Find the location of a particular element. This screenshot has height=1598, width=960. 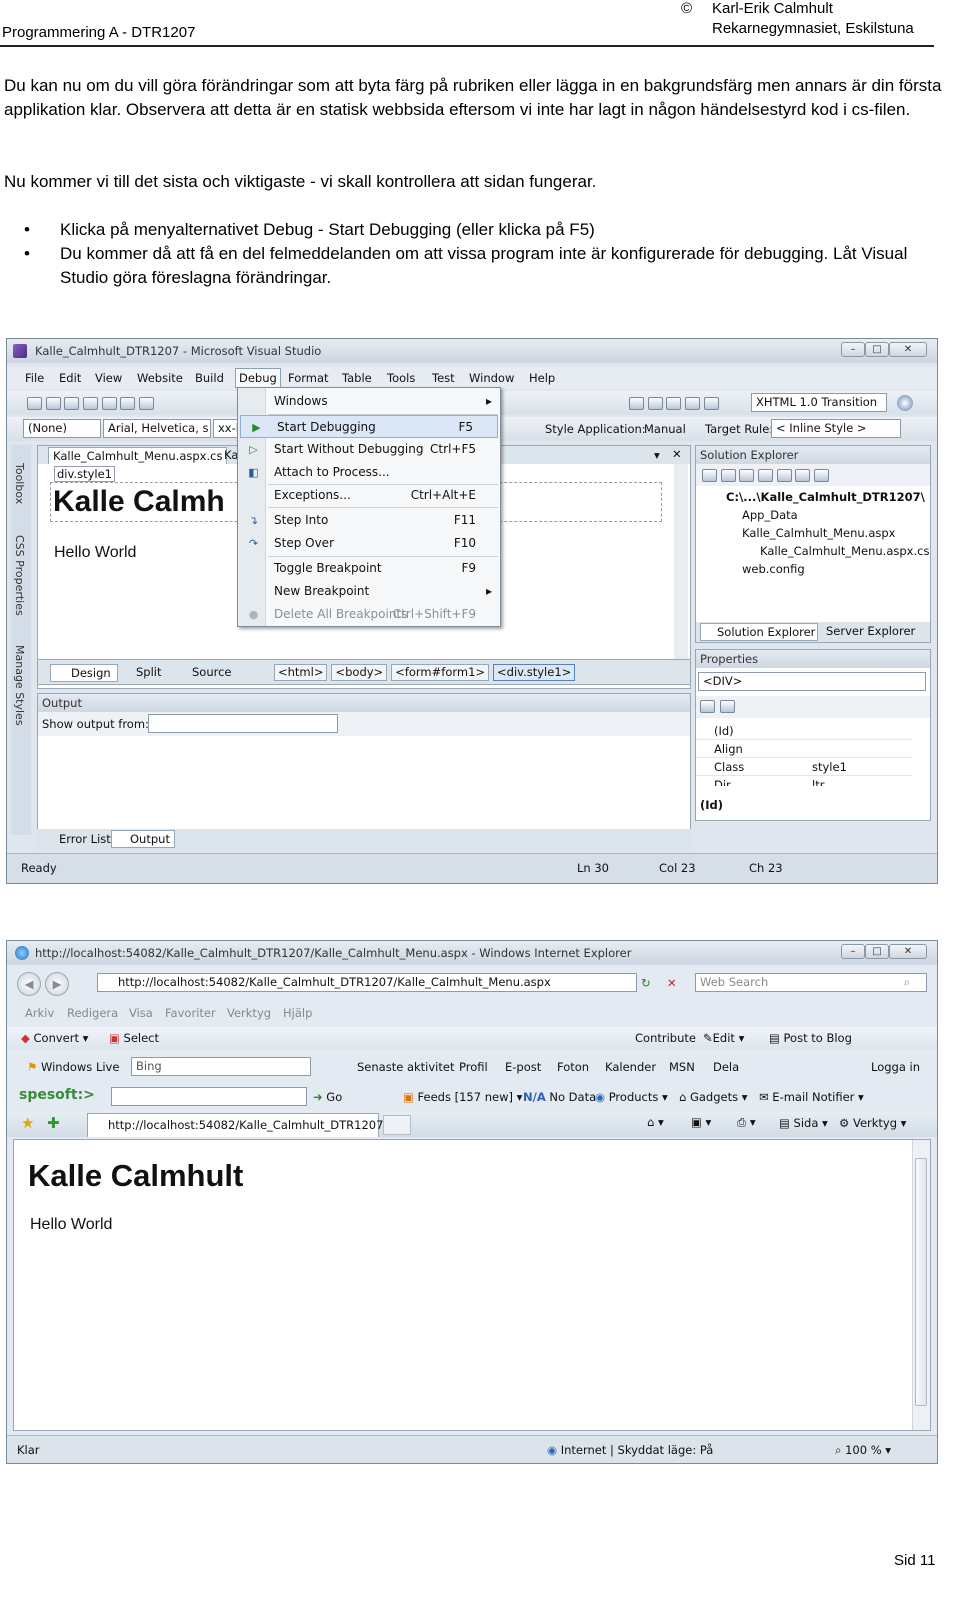

prop-row: (Id) is located at coordinates (804, 731).